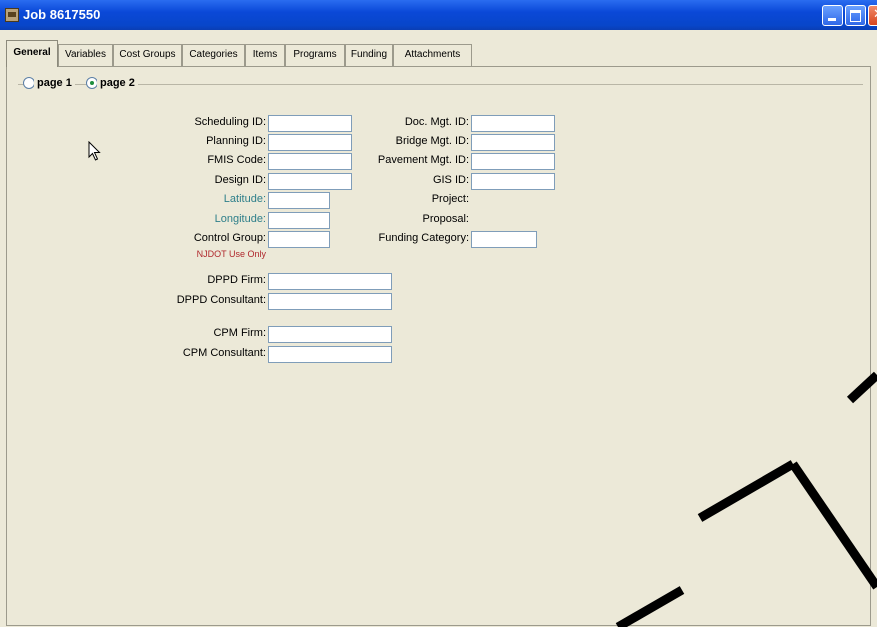  What do you see at coordinates (236, 280) in the screenshot?
I see `dppd-firm-label: DPPD Firm:` at bounding box center [236, 280].